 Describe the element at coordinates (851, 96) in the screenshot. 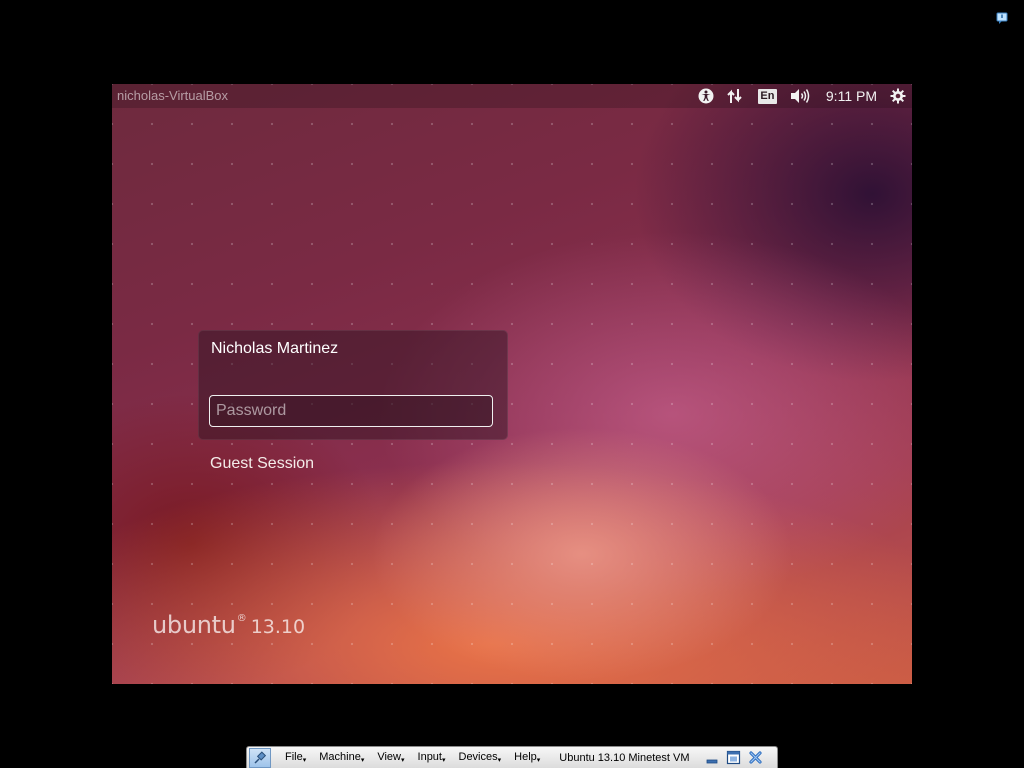

I see `clock: 9:11 PM` at that location.